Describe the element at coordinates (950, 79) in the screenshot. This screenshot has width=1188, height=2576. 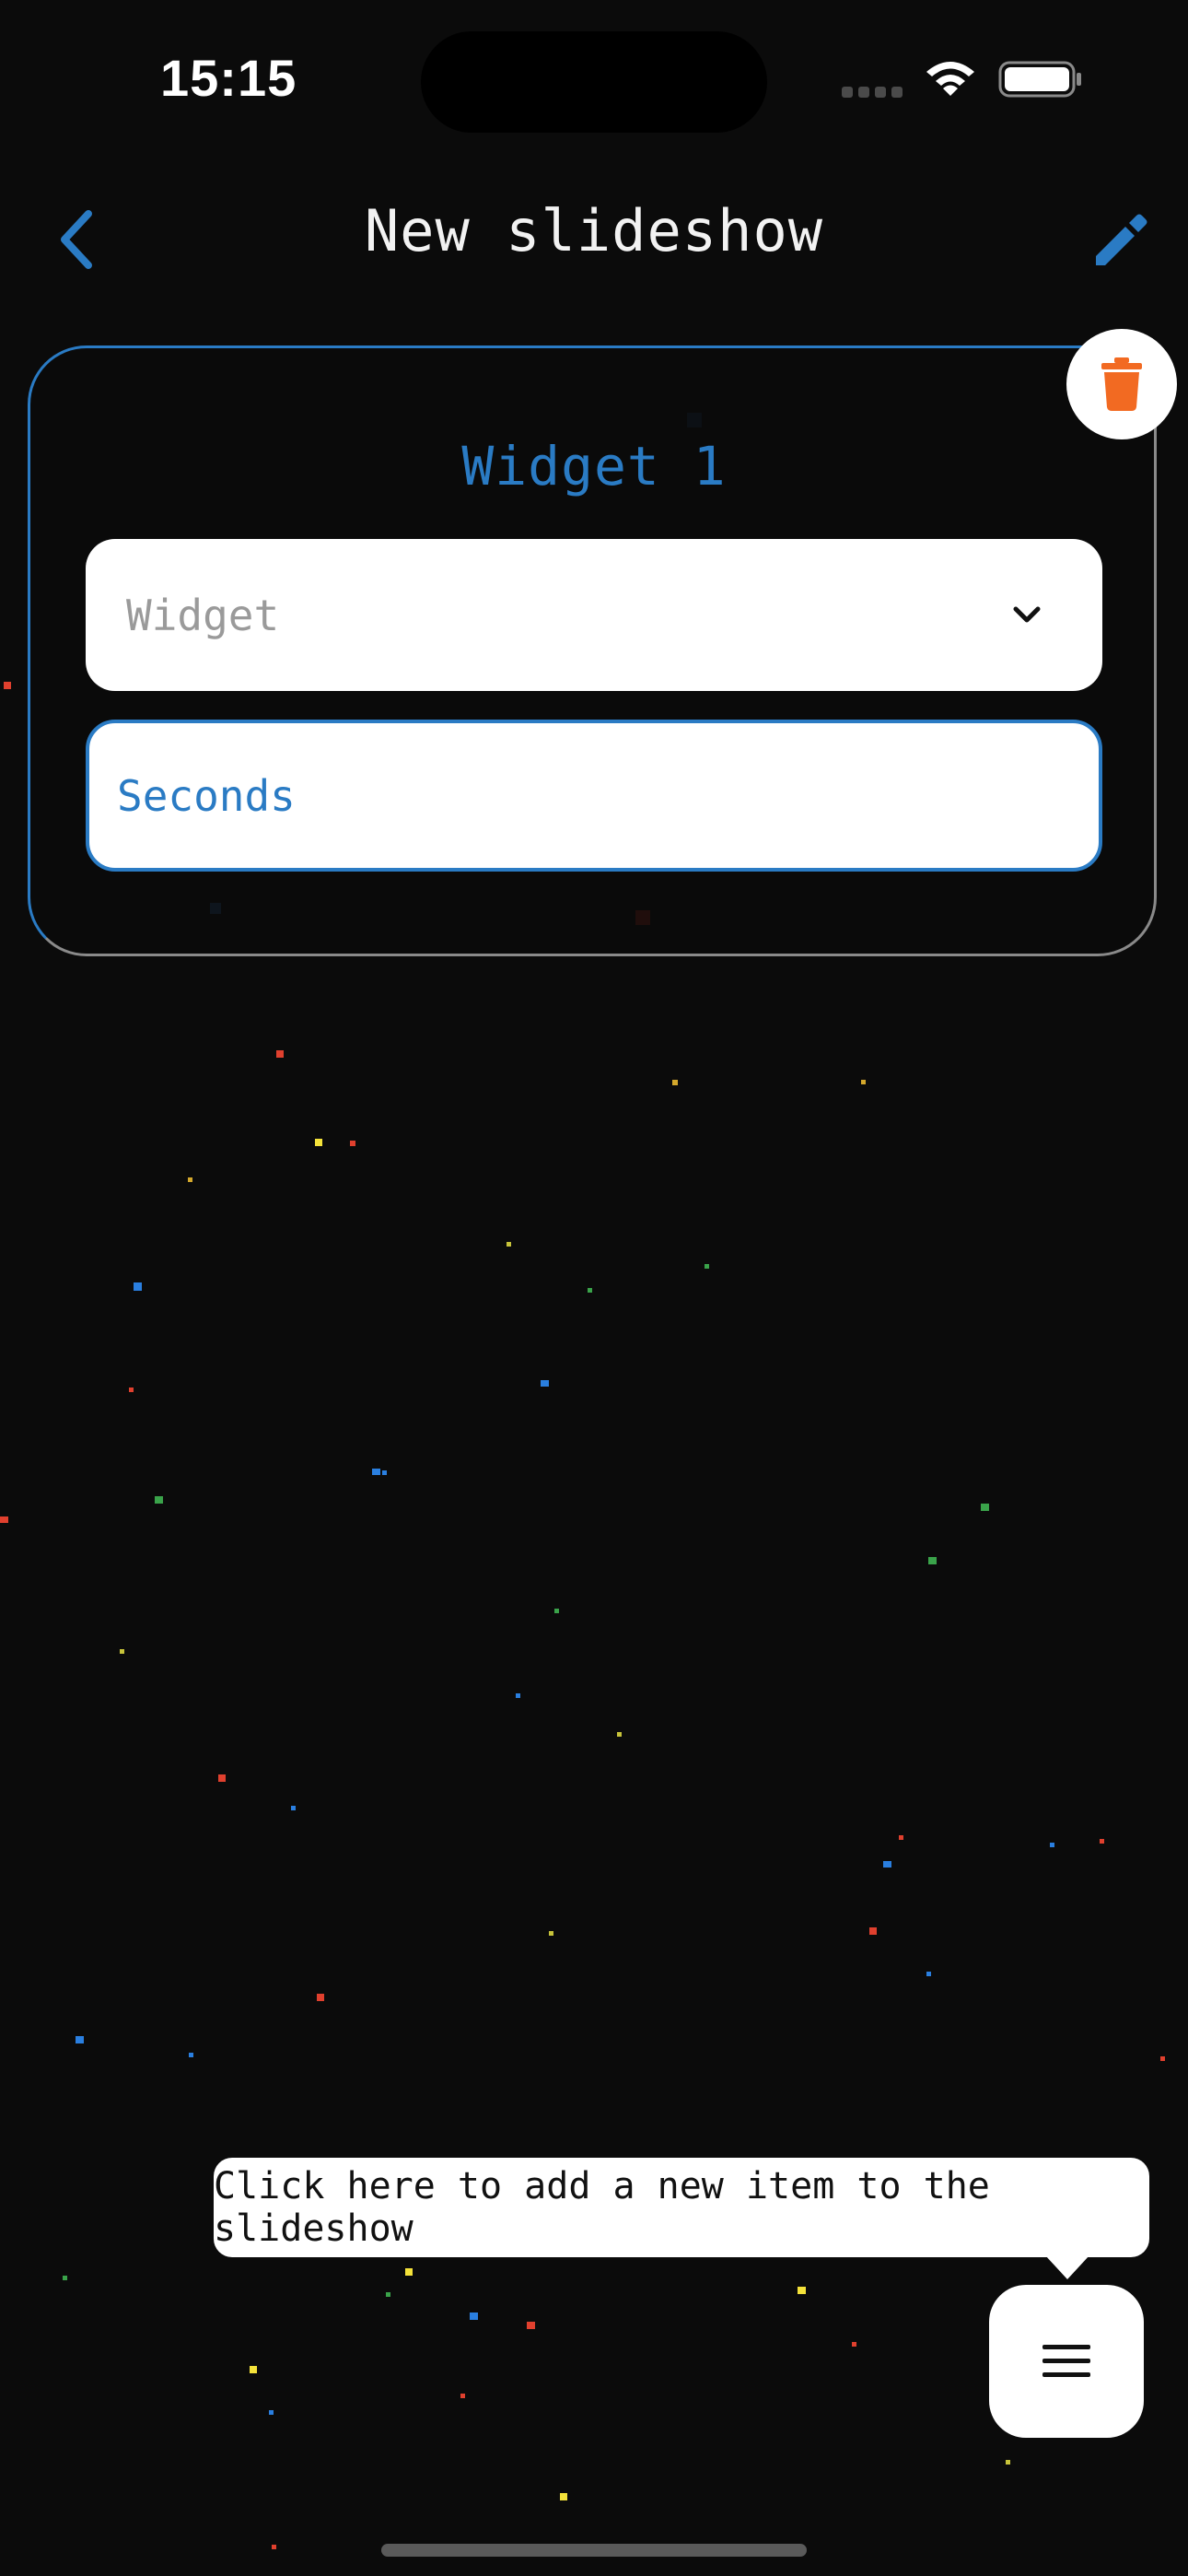
I see `wifi-icon` at that location.